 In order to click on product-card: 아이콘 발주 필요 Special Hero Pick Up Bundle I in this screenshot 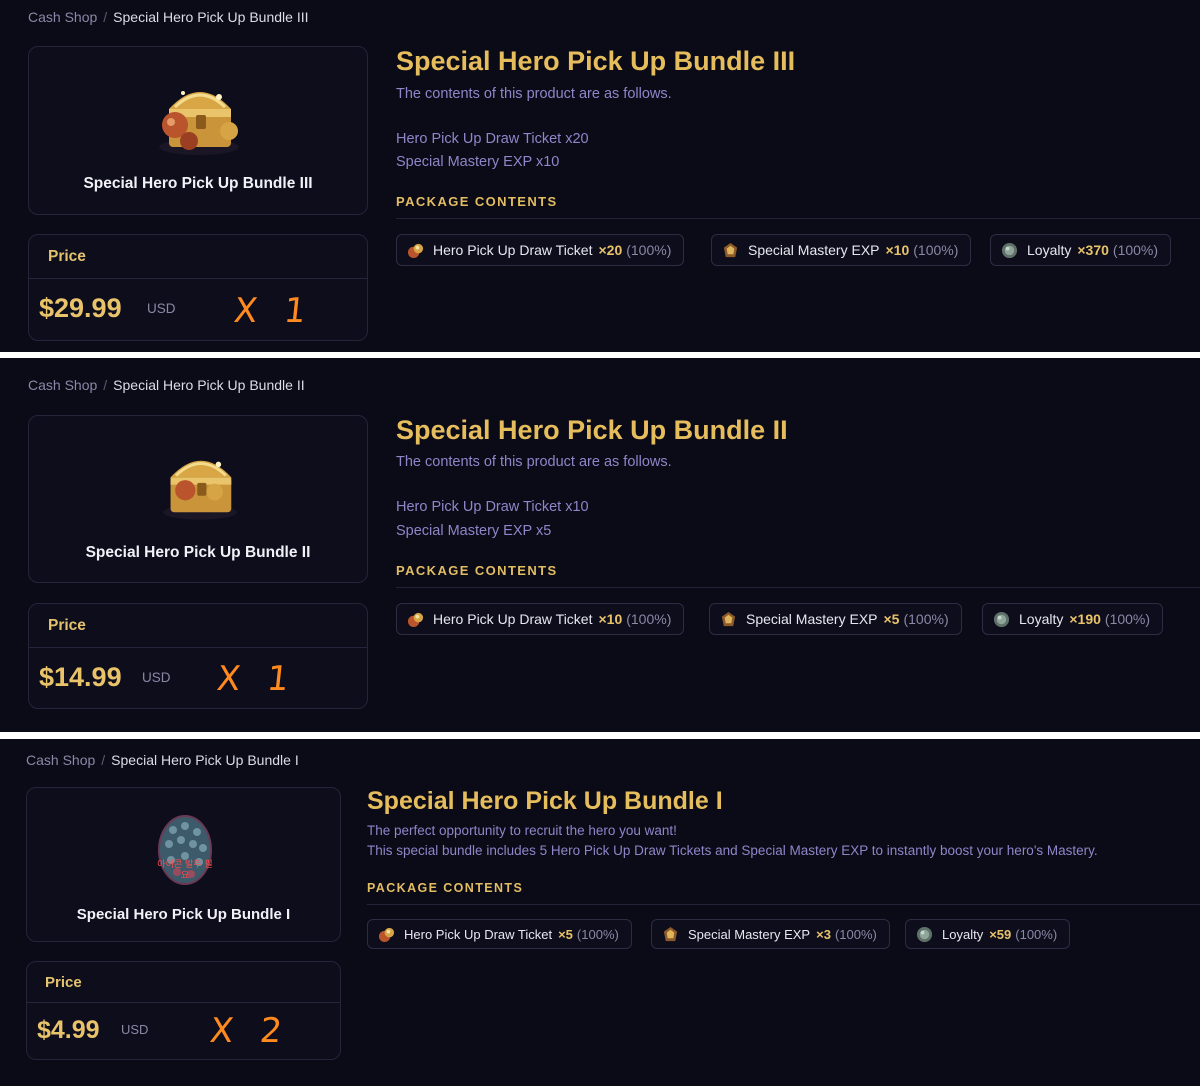, I will do `click(183, 864)`.